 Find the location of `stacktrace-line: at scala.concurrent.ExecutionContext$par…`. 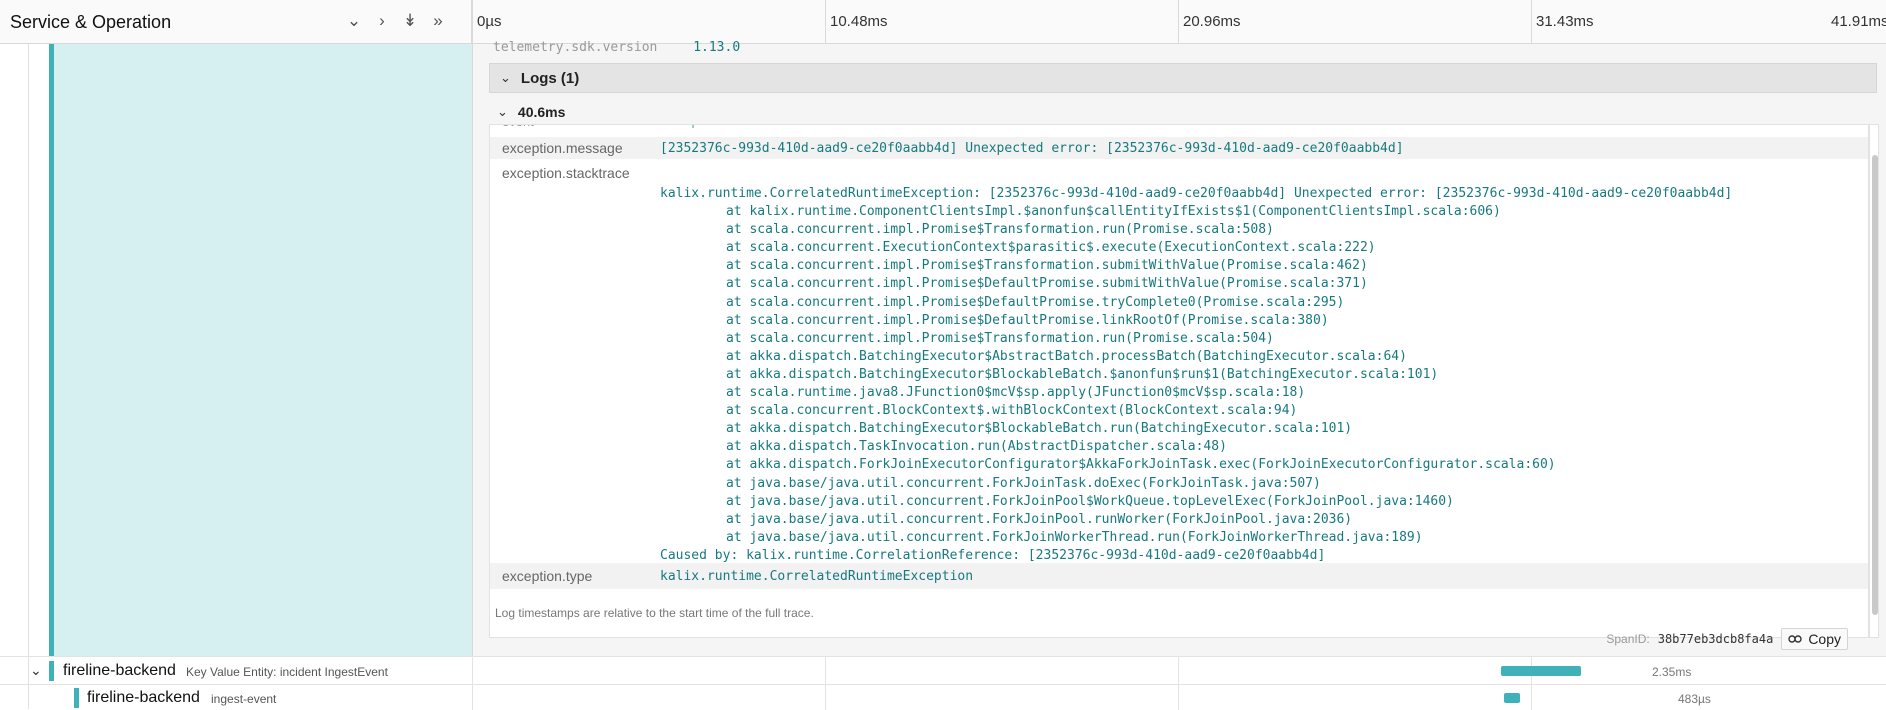

stacktrace-line: at scala.concurrent.ExecutionContext$par… is located at coordinates (1051, 248).